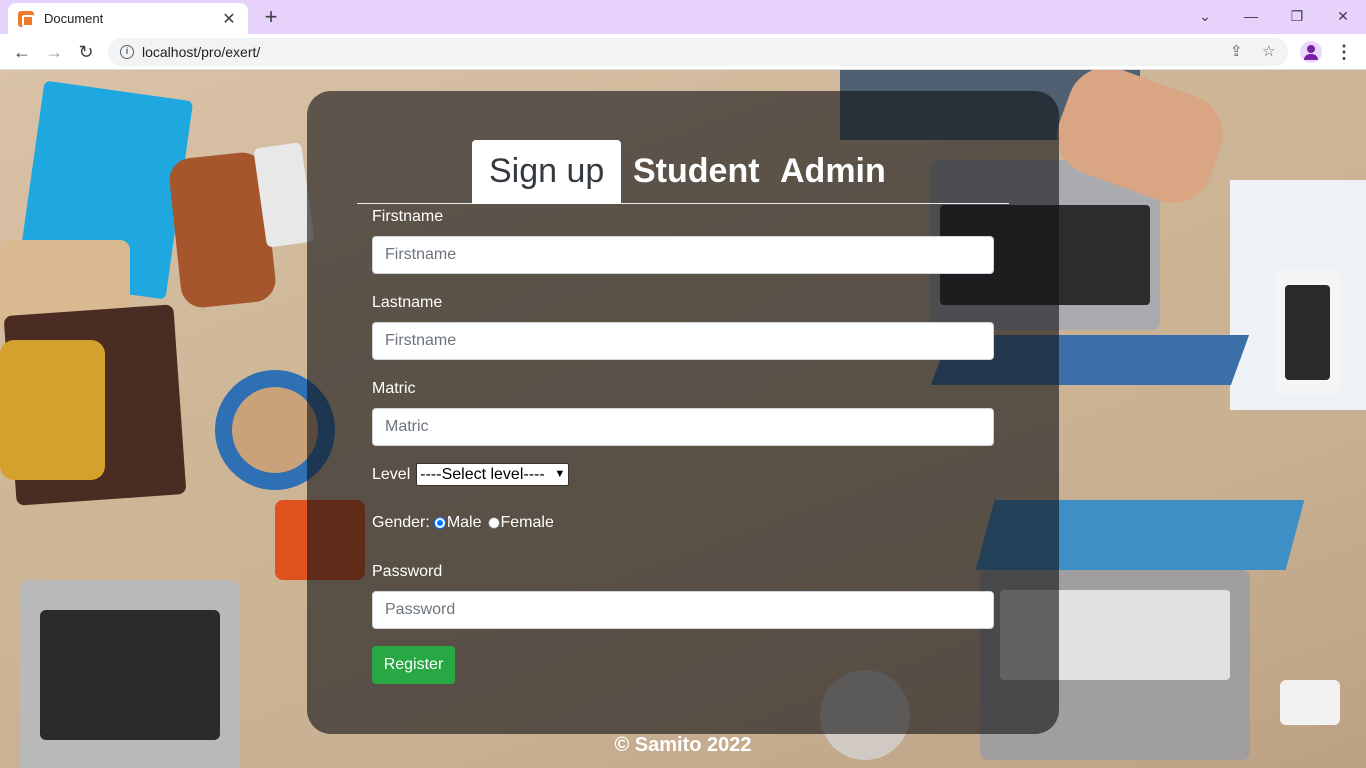 This screenshot has width=1366, height=768. I want to click on browser-tab-strip: Document ✕ + ⌄ — ❐ ✕, so click(683, 17).